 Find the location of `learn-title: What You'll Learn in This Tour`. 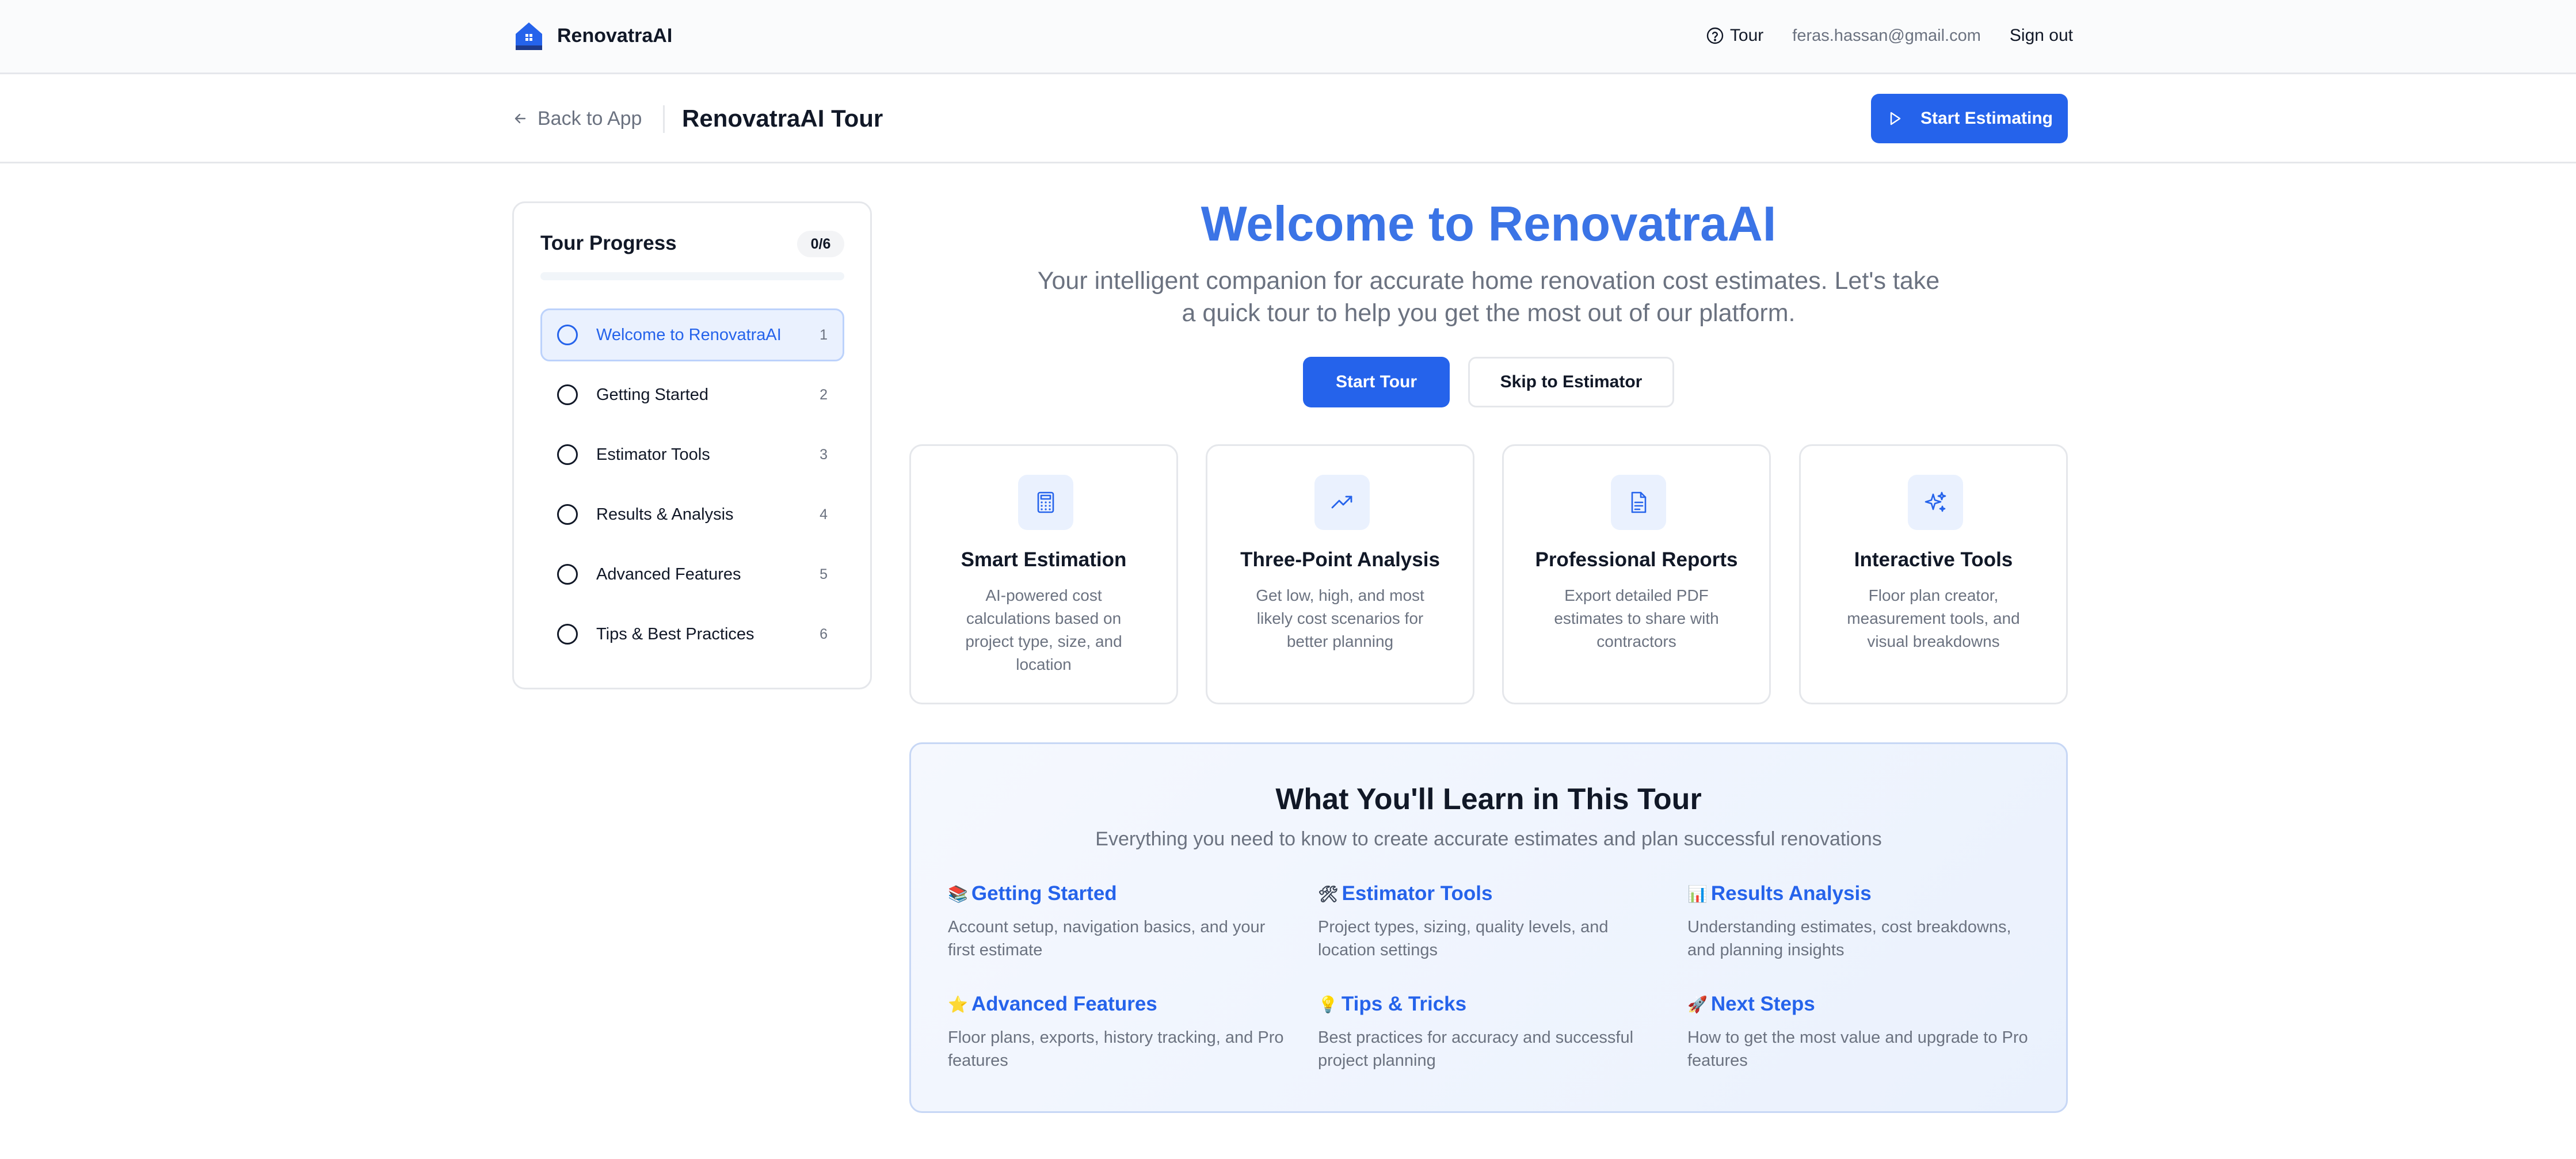

learn-title: What You'll Learn in This Tour is located at coordinates (1488, 799).